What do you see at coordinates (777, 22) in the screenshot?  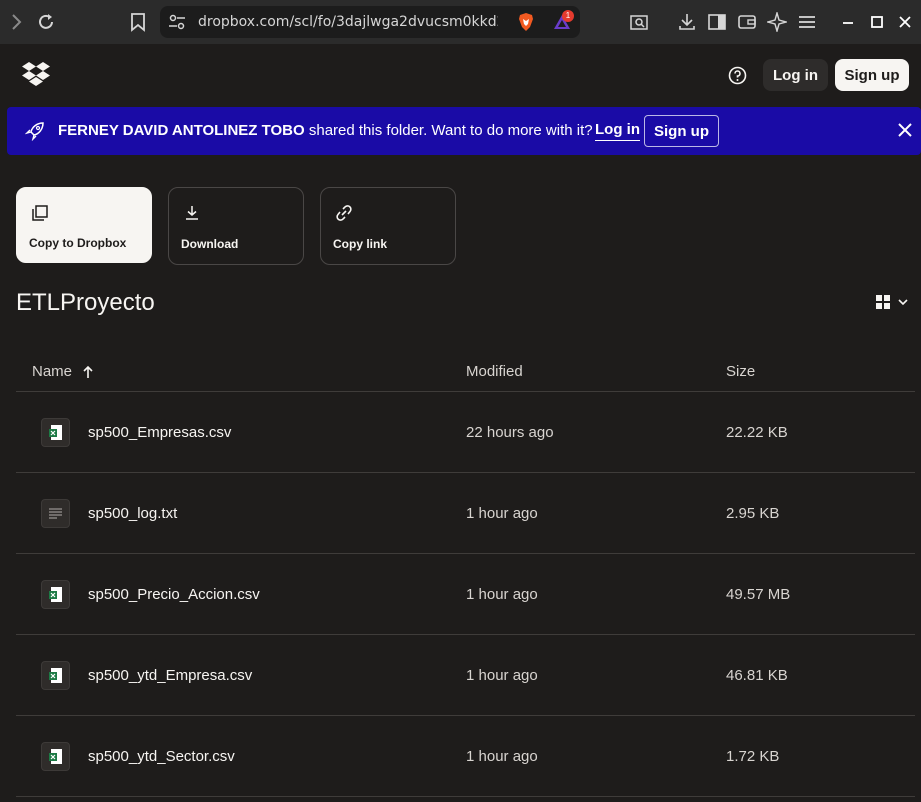 I see `leo-ai-icon` at bounding box center [777, 22].